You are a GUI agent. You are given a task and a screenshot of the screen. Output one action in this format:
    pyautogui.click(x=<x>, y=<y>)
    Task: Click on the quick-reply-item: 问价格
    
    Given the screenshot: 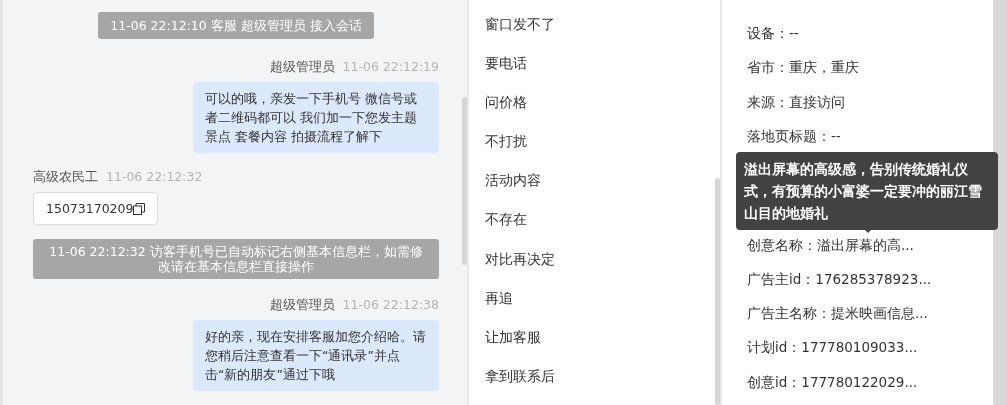 What is the action you would take?
    pyautogui.click(x=506, y=112)
    